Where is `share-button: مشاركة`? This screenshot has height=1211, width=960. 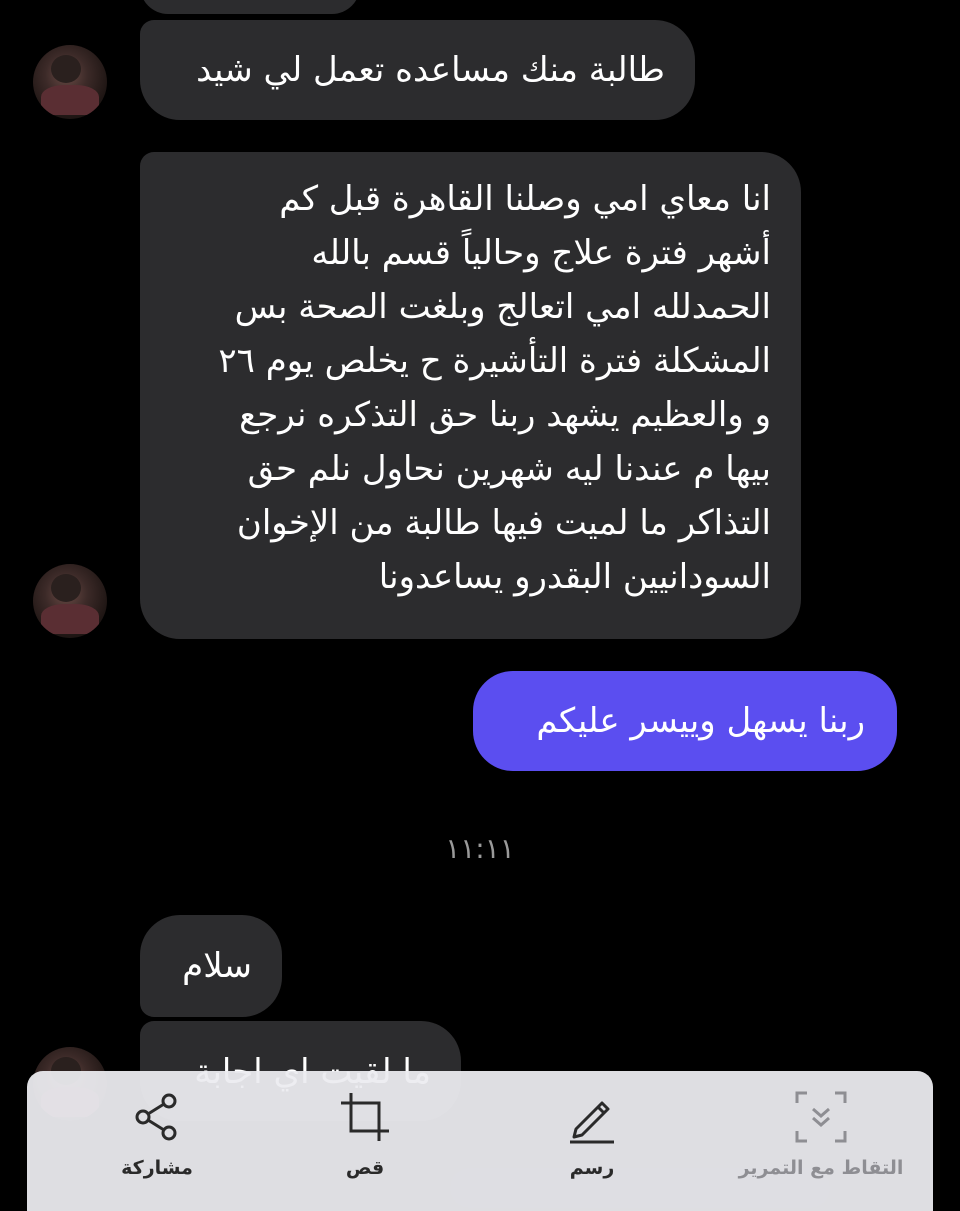 share-button: مشاركة is located at coordinates (157, 1135).